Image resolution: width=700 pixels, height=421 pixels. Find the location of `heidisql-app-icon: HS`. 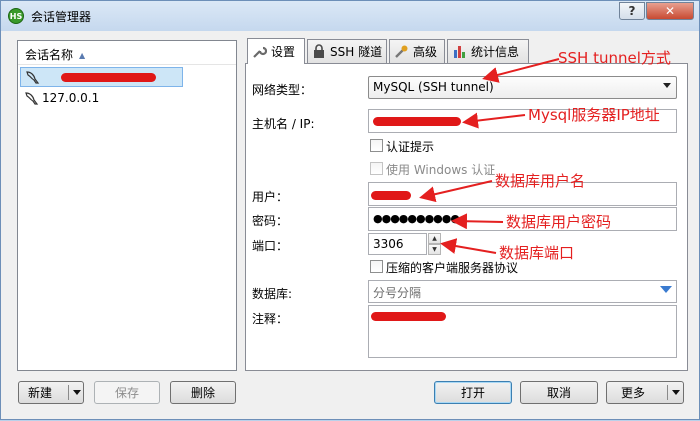

heidisql-app-icon: HS is located at coordinates (16, 16).